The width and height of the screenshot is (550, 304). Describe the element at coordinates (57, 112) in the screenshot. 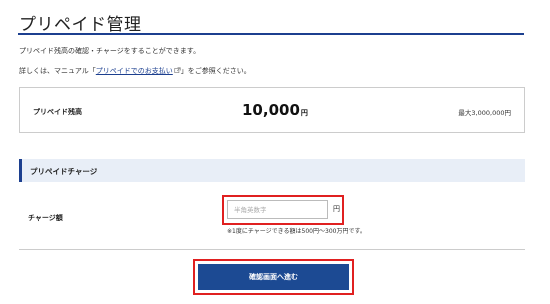

I see `balance-label: プリペイド残高` at that location.